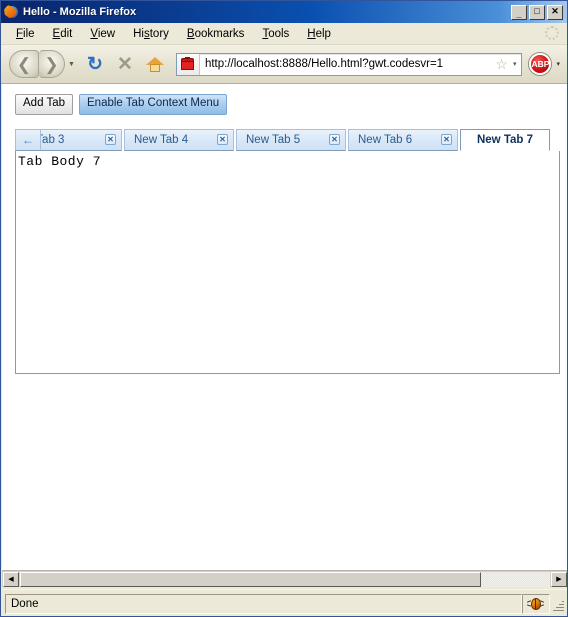 The height and width of the screenshot is (617, 568). Describe the element at coordinates (275, 34) in the screenshot. I see `menu-tools: Tools` at that location.